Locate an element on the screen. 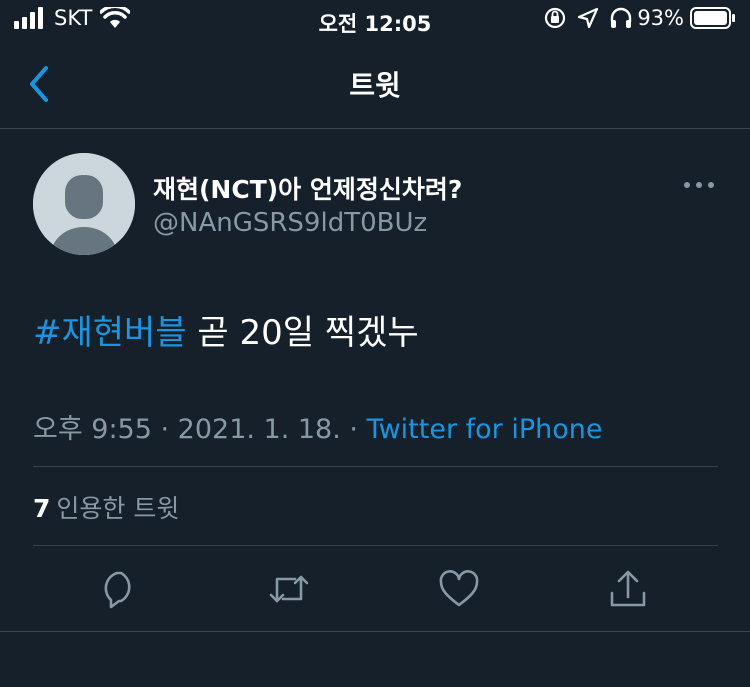 Image resolution: width=750 pixels, height=687 pixels. share-button is located at coordinates (628, 589).